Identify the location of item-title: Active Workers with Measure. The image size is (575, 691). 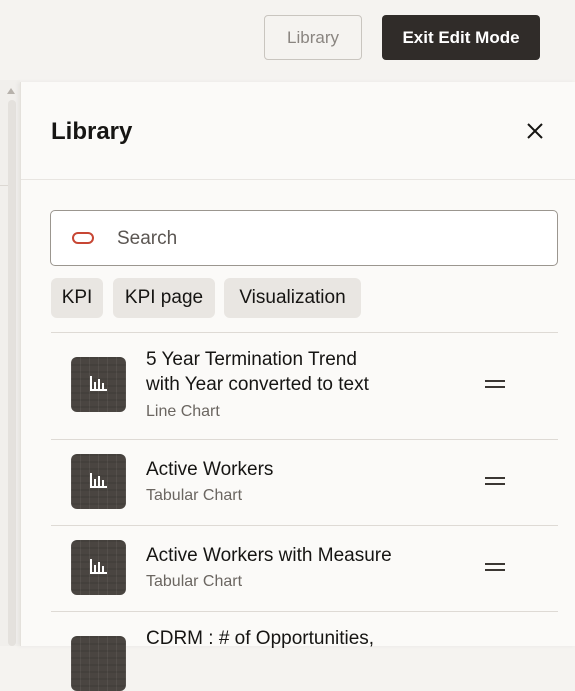
(269, 555).